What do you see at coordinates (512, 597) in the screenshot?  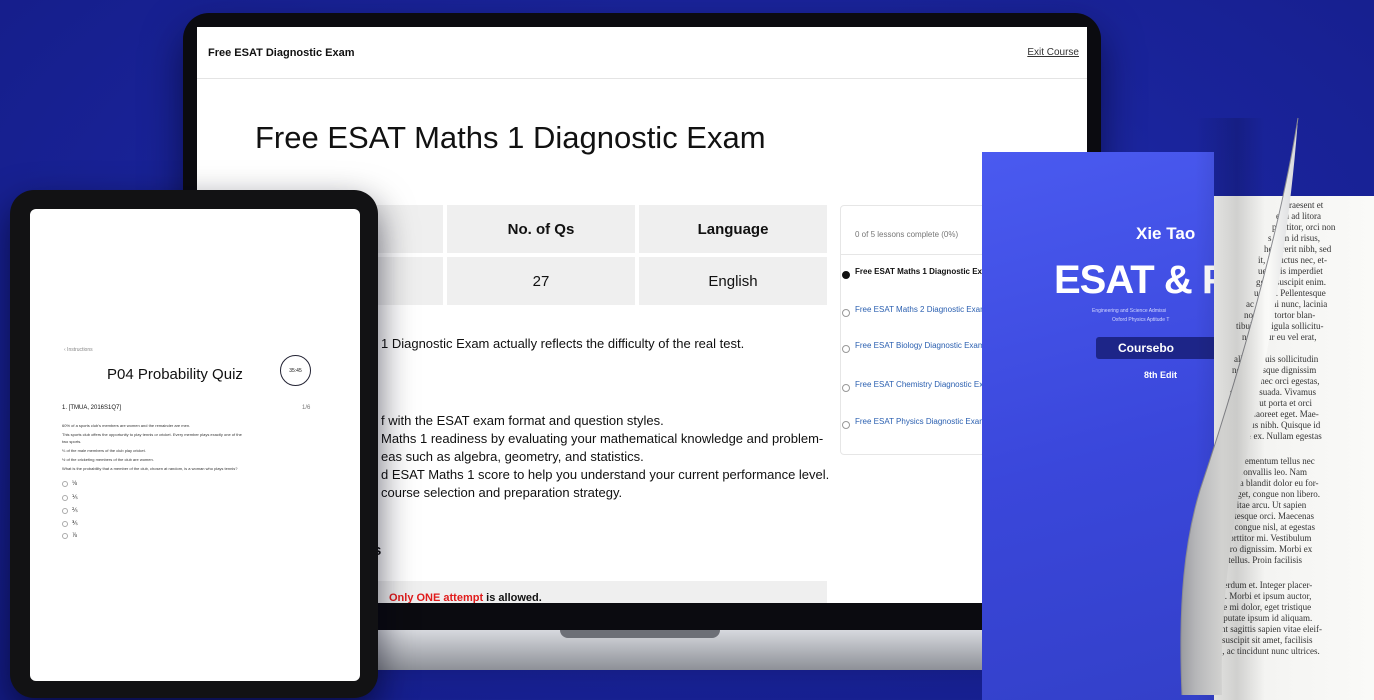 I see `attempt-rule-text: is allowed.` at bounding box center [512, 597].